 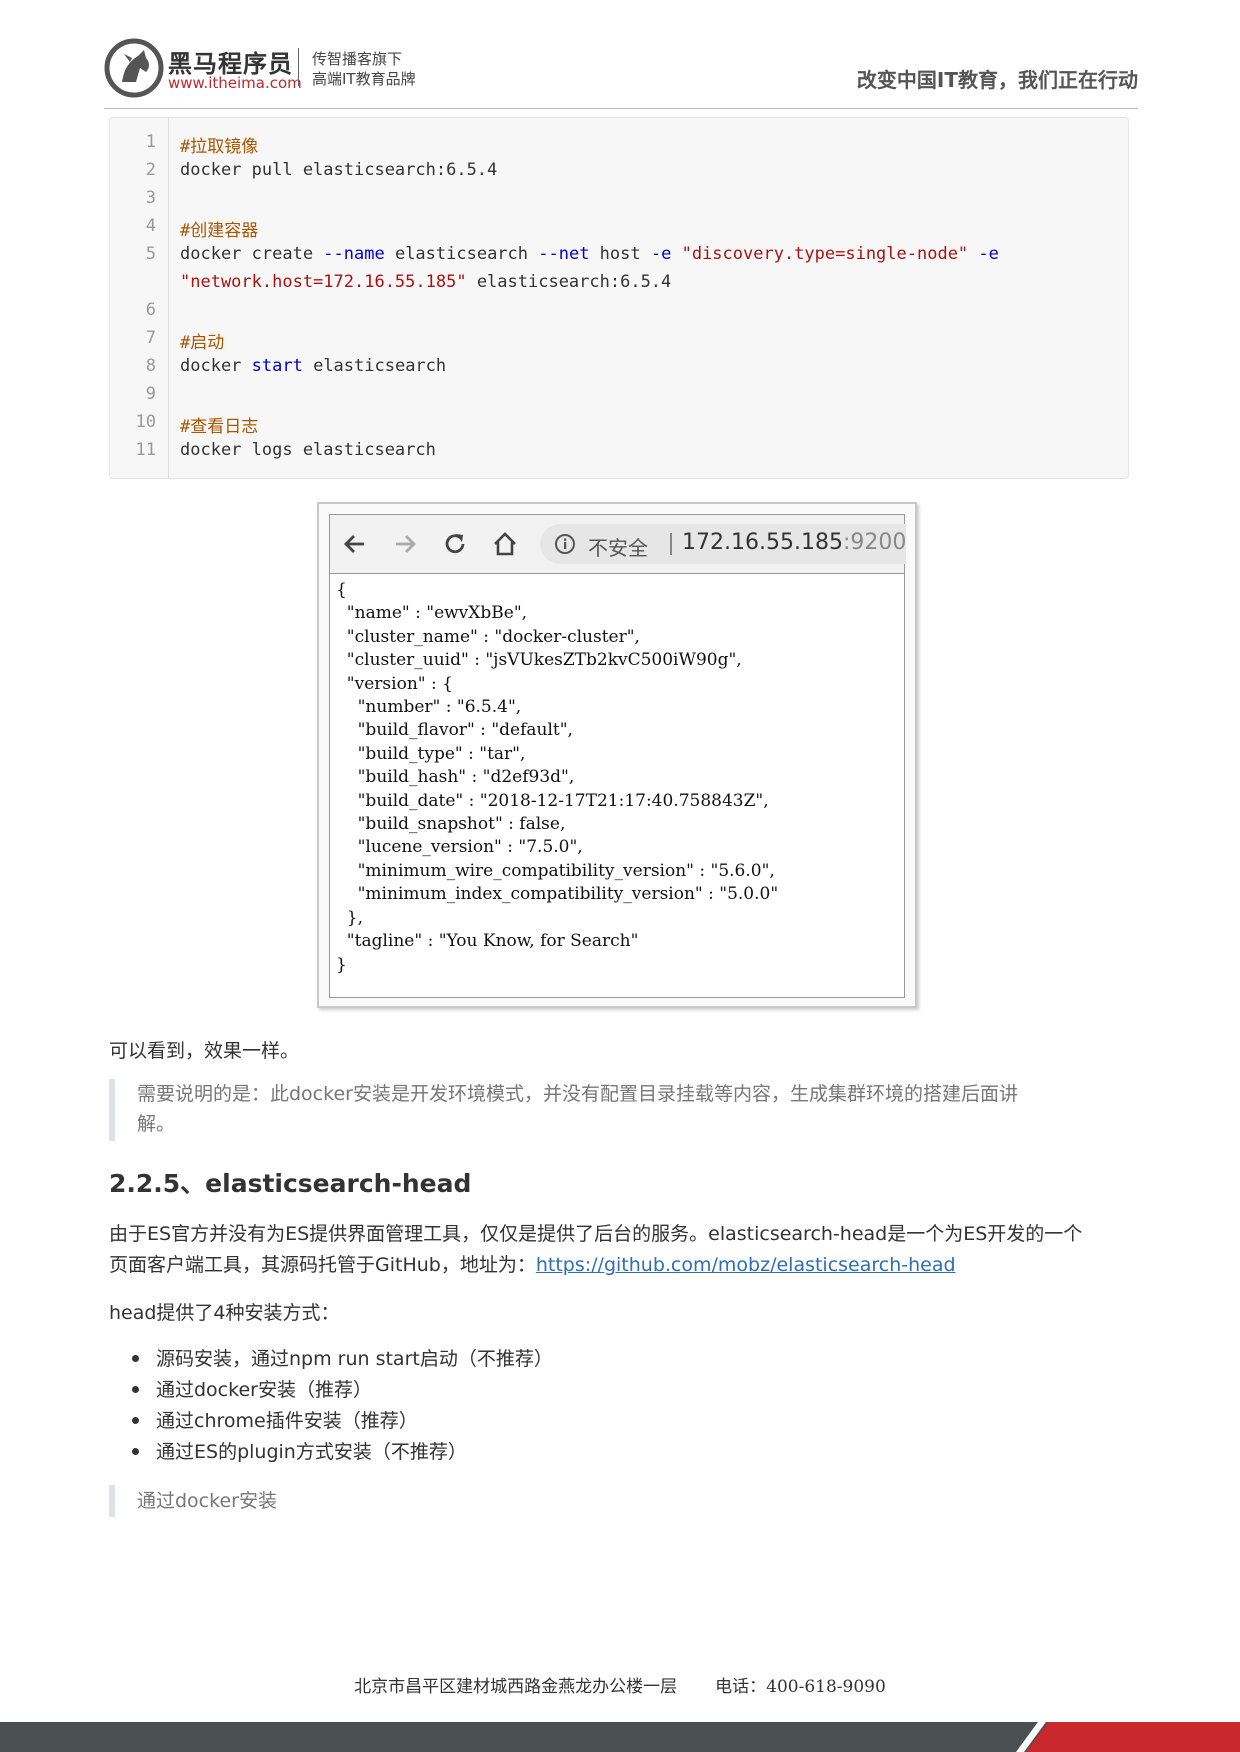 I want to click on line-number: 8, so click(x=150, y=366).